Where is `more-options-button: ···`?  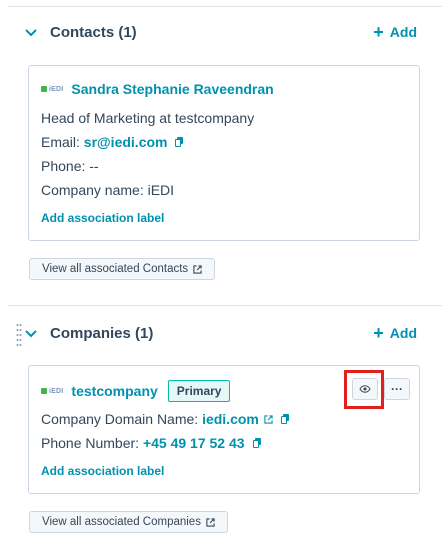
more-options-button: ··· is located at coordinates (397, 389).